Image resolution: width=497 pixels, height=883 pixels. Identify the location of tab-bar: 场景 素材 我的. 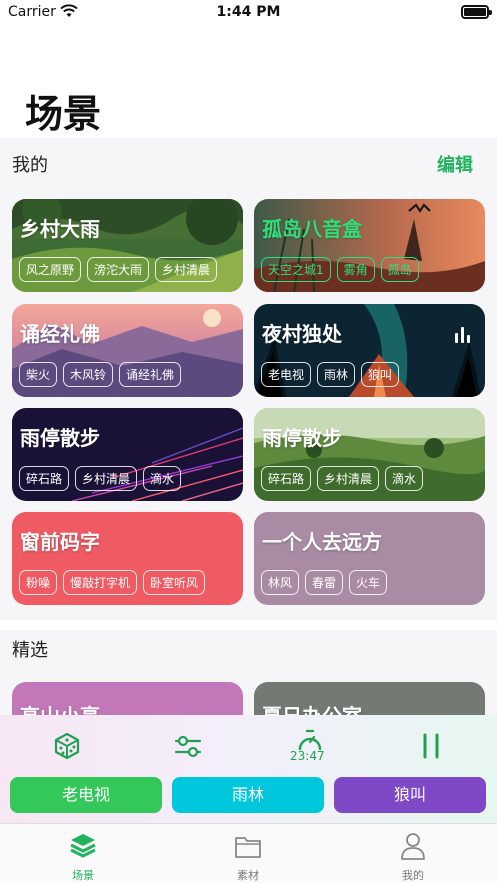
(248, 853).